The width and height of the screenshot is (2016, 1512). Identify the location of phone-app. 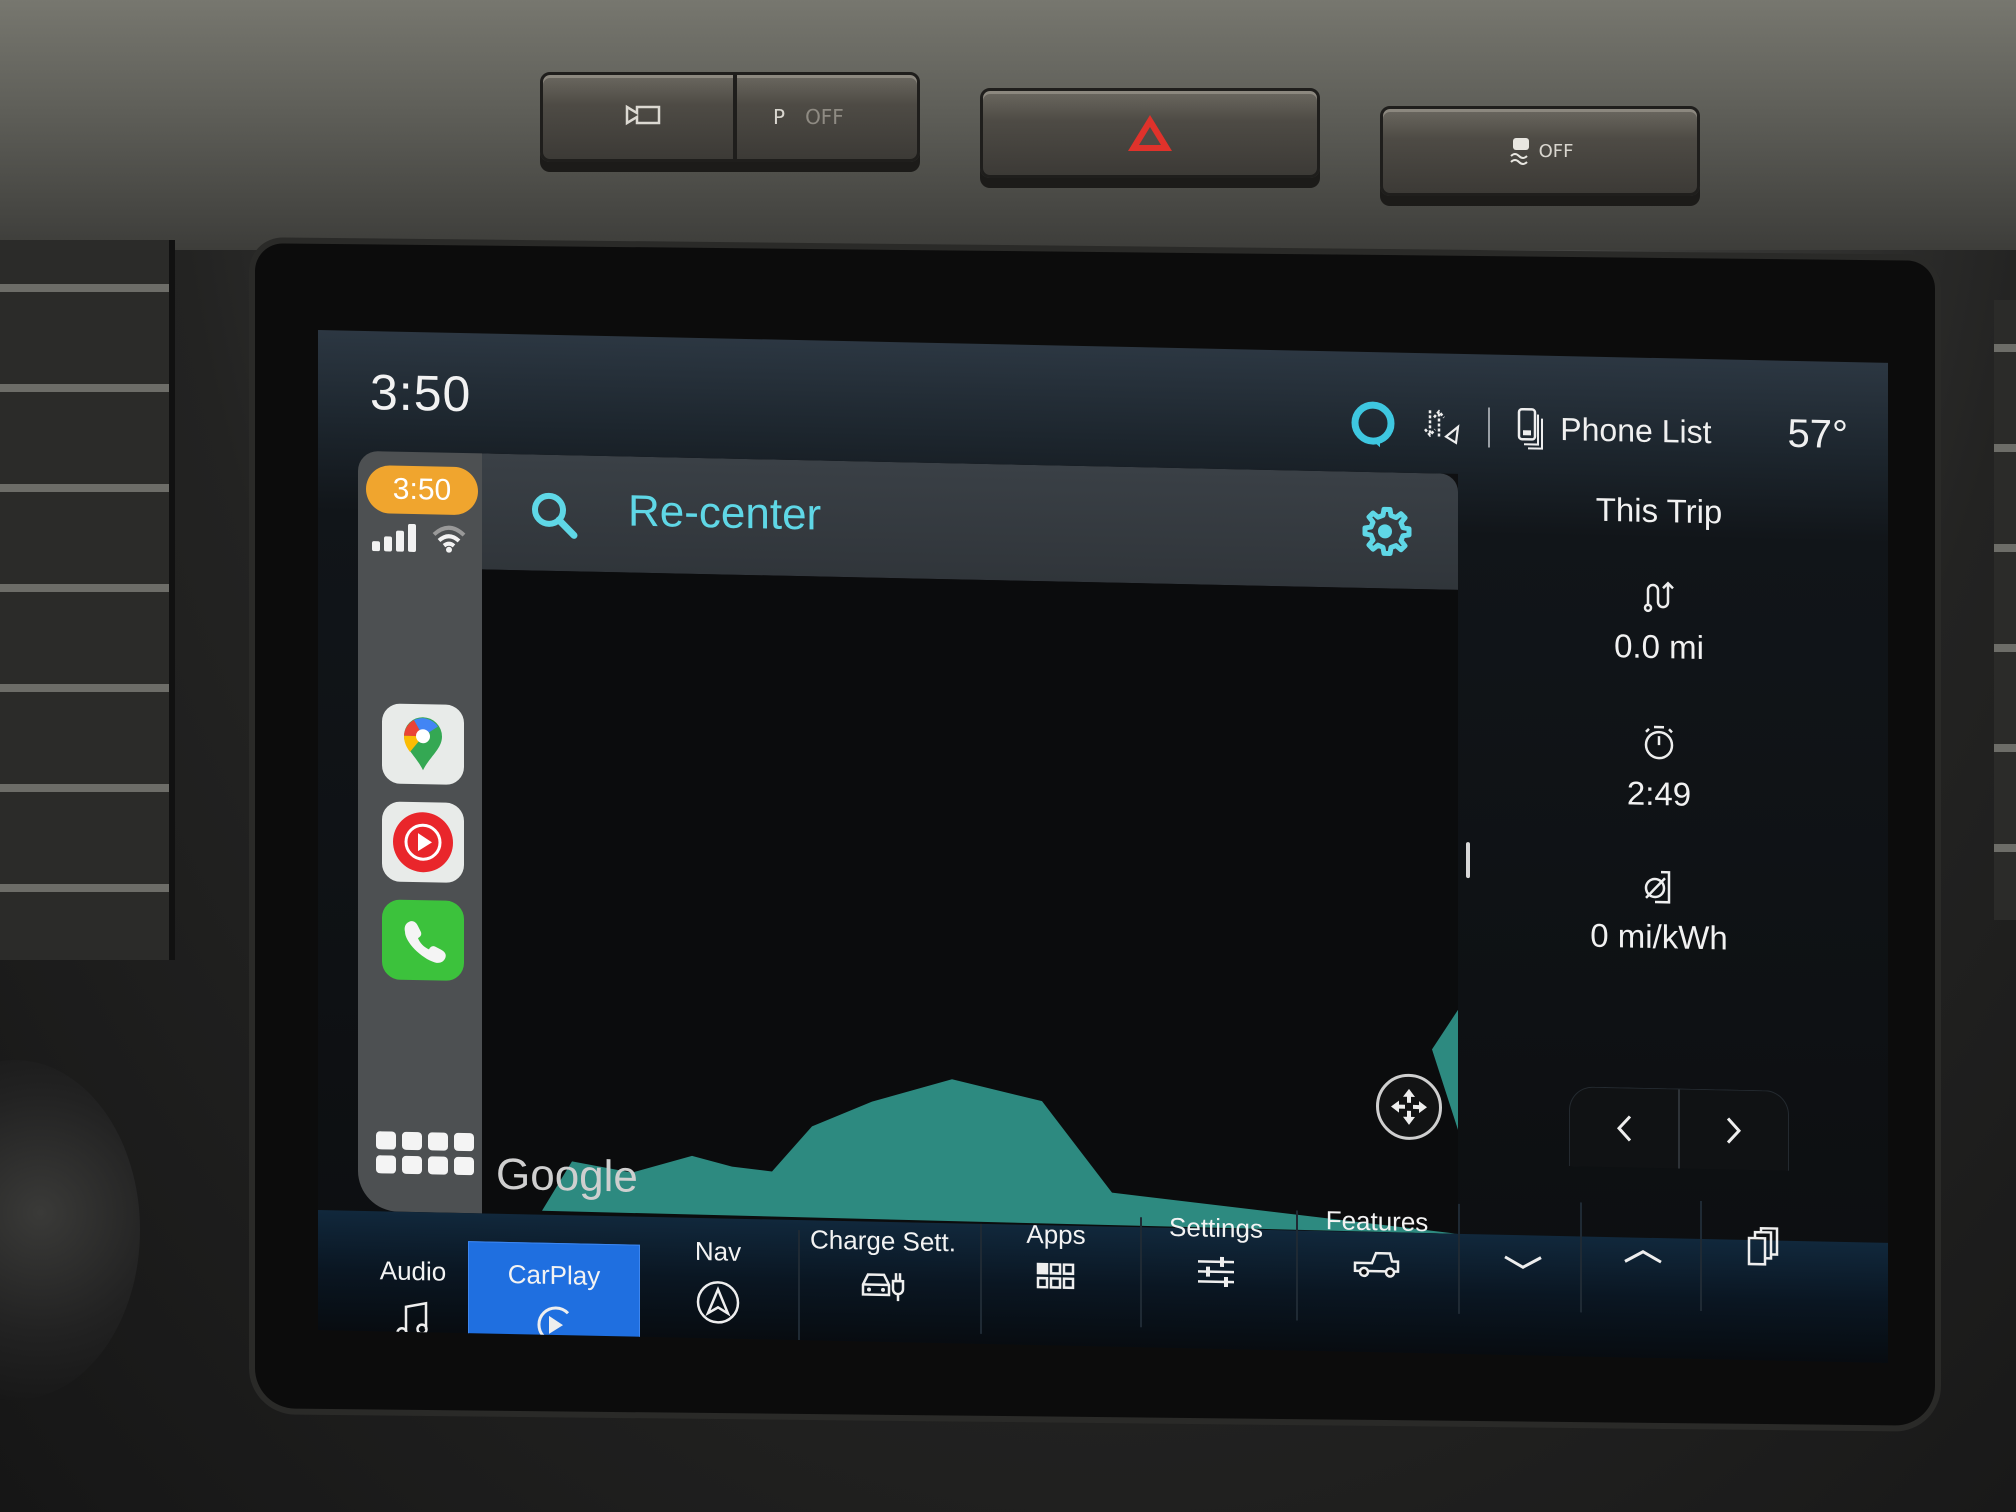
(423, 940).